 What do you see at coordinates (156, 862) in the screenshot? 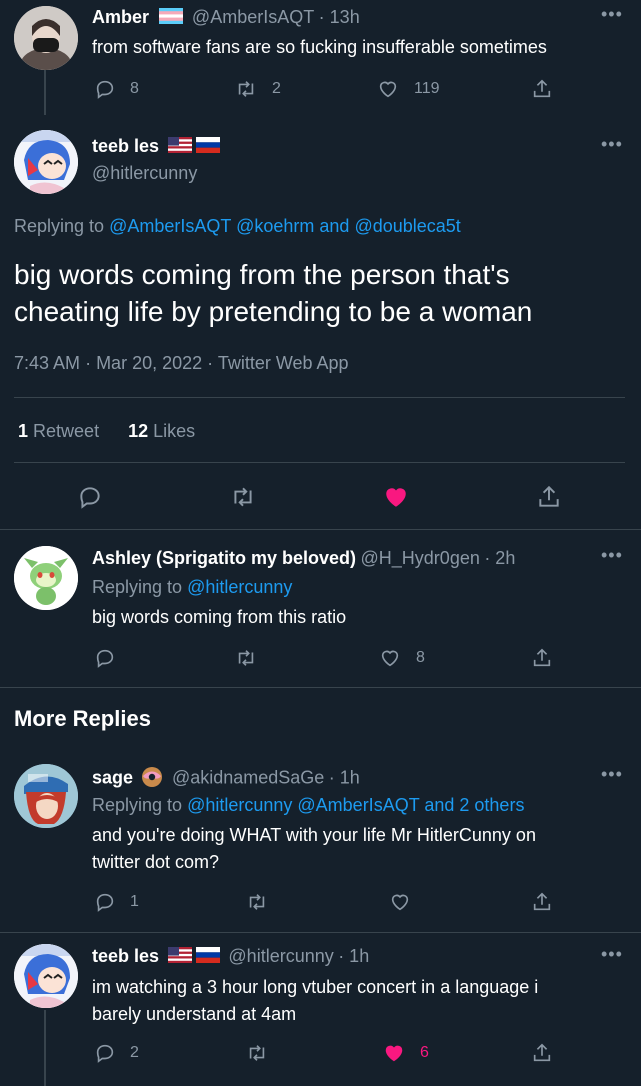
I see `tweet-text-line: twitter dot com?` at bounding box center [156, 862].